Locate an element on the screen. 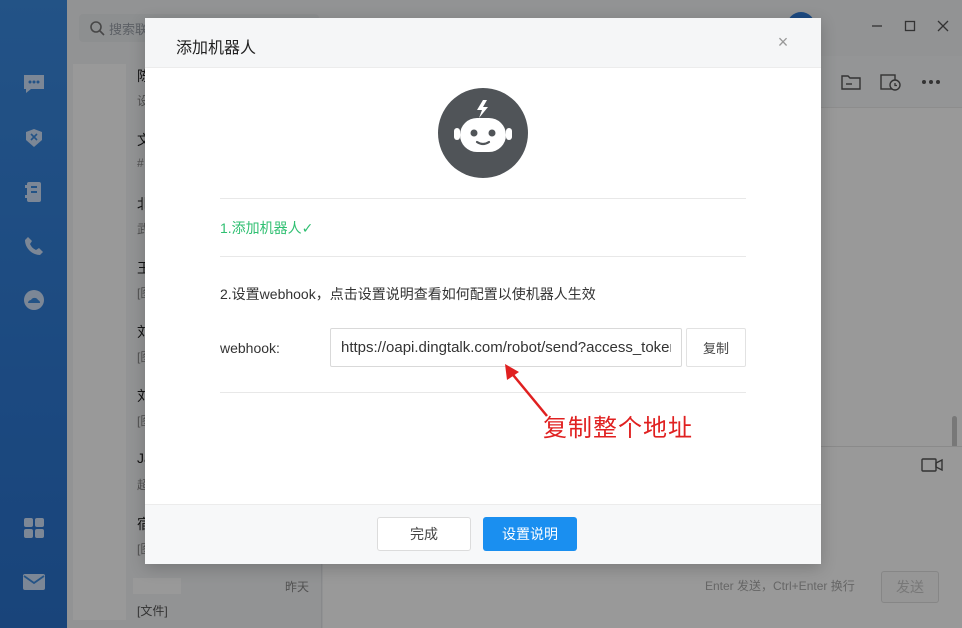  dialog-header: 添加机器人 × is located at coordinates (483, 43).